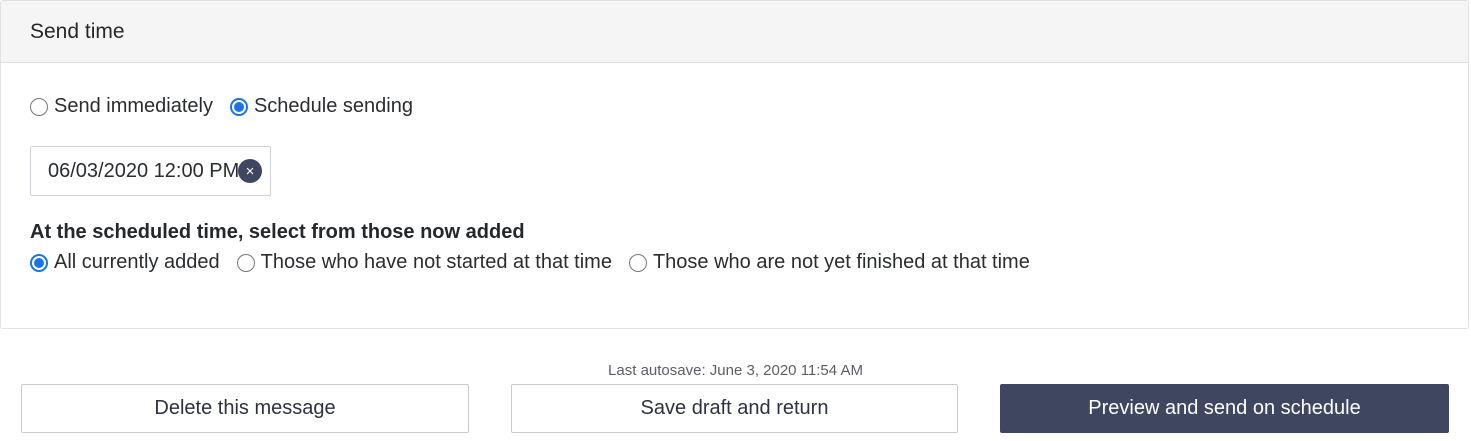 Image resolution: width=1471 pixels, height=441 pixels. What do you see at coordinates (39, 106) in the screenshot?
I see `send-immediately-radio` at bounding box center [39, 106].